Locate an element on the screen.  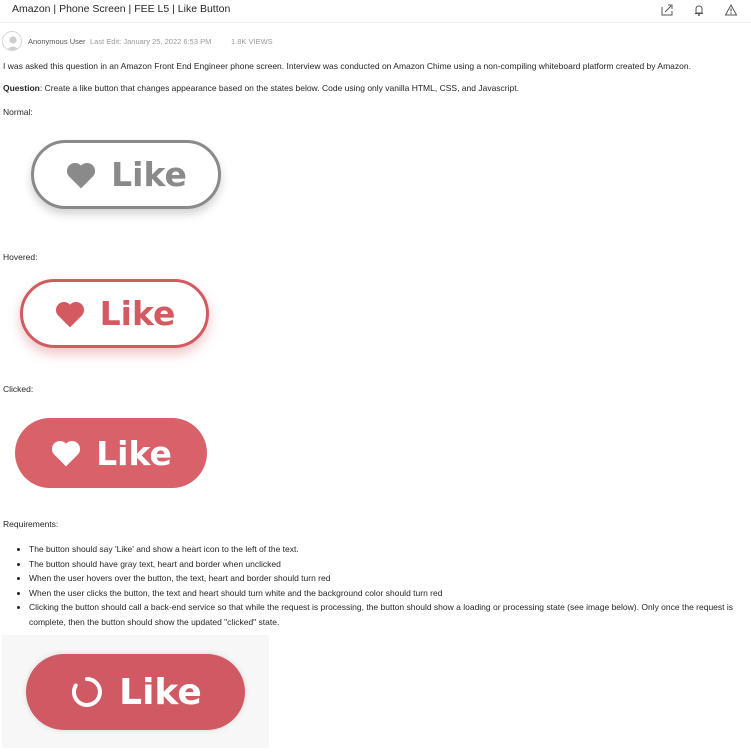
like-button-loading: Like is located at coordinates (135, 692).